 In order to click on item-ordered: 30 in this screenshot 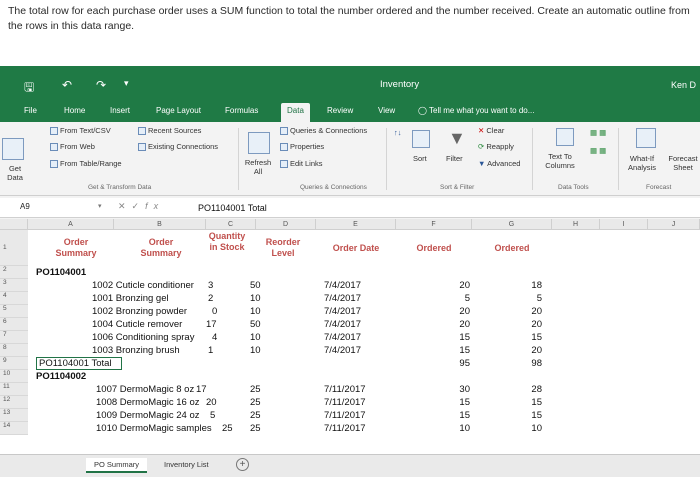, I will do `click(453, 389)`.